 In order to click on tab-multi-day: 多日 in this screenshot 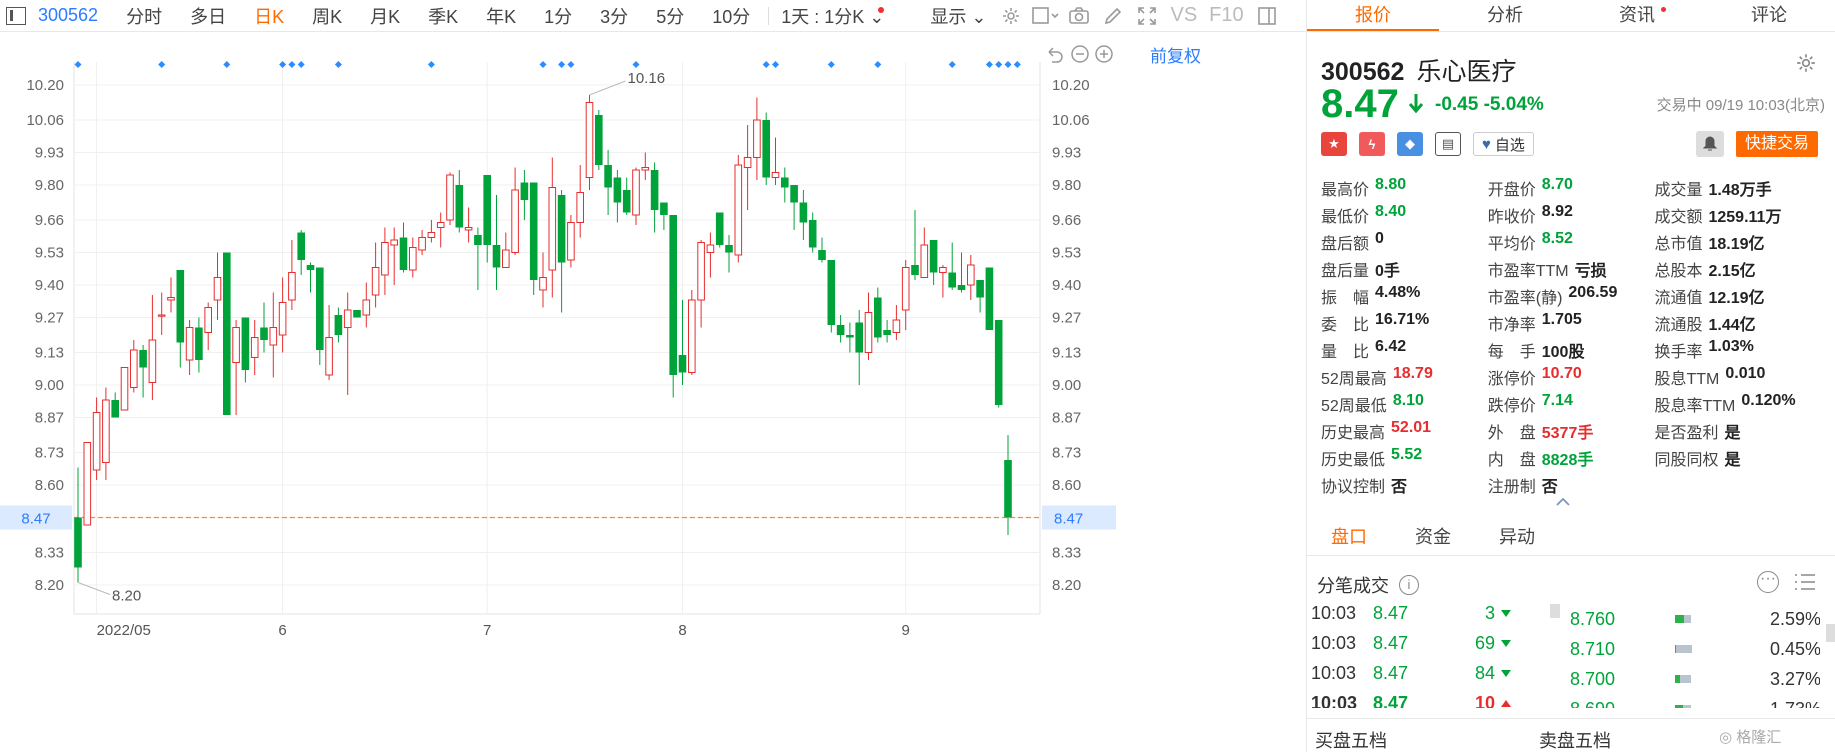, I will do `click(208, 16)`.